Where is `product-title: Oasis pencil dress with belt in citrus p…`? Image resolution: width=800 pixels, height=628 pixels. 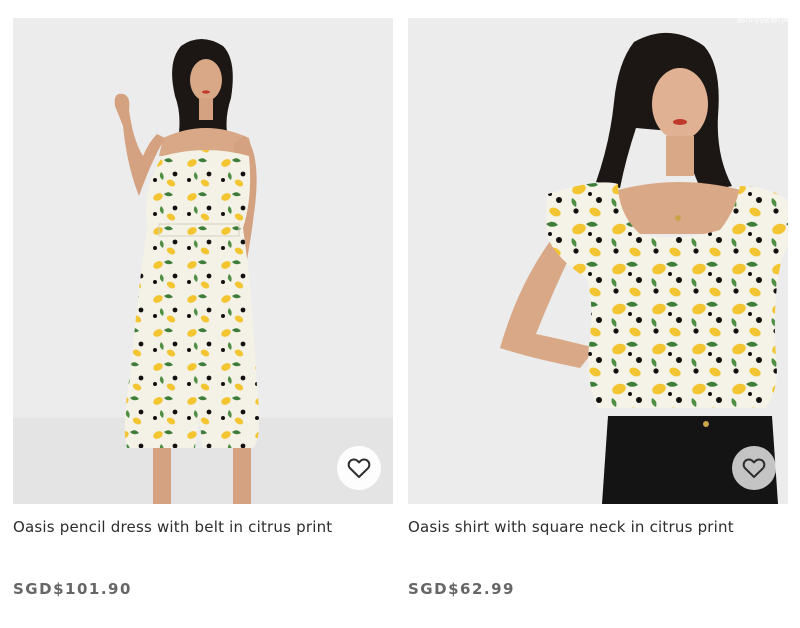
product-title: Oasis pencil dress with belt in citrus p… is located at coordinates (172, 527).